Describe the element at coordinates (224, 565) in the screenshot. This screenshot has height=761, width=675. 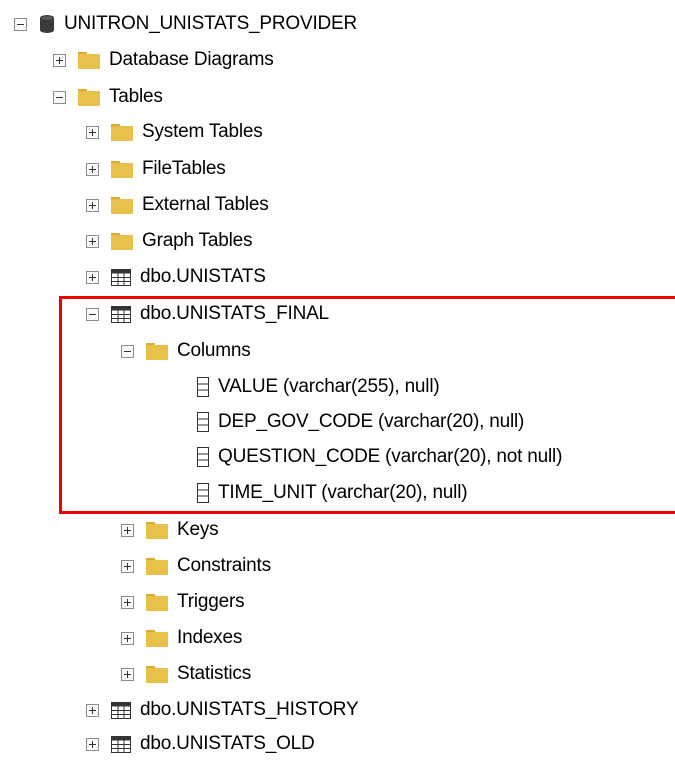
I see `tree-node-label: Constraints` at that location.